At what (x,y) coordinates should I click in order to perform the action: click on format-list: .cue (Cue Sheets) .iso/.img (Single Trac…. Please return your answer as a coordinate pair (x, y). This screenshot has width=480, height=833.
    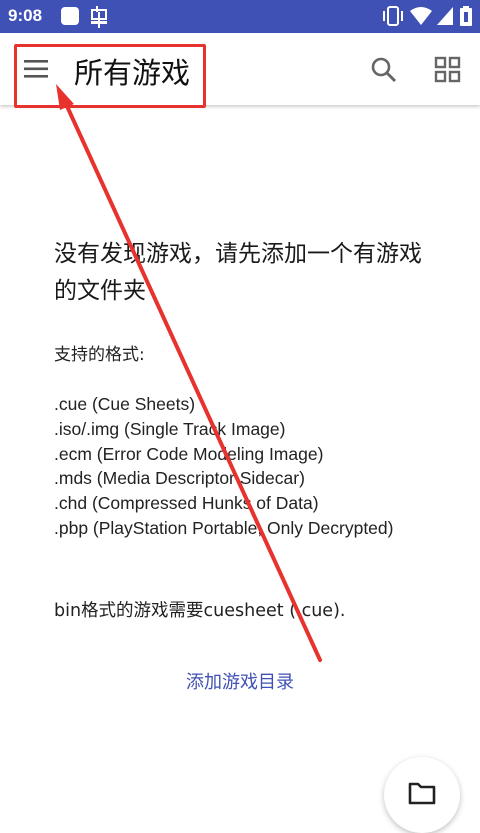
    Looking at the image, I should click on (239, 466).